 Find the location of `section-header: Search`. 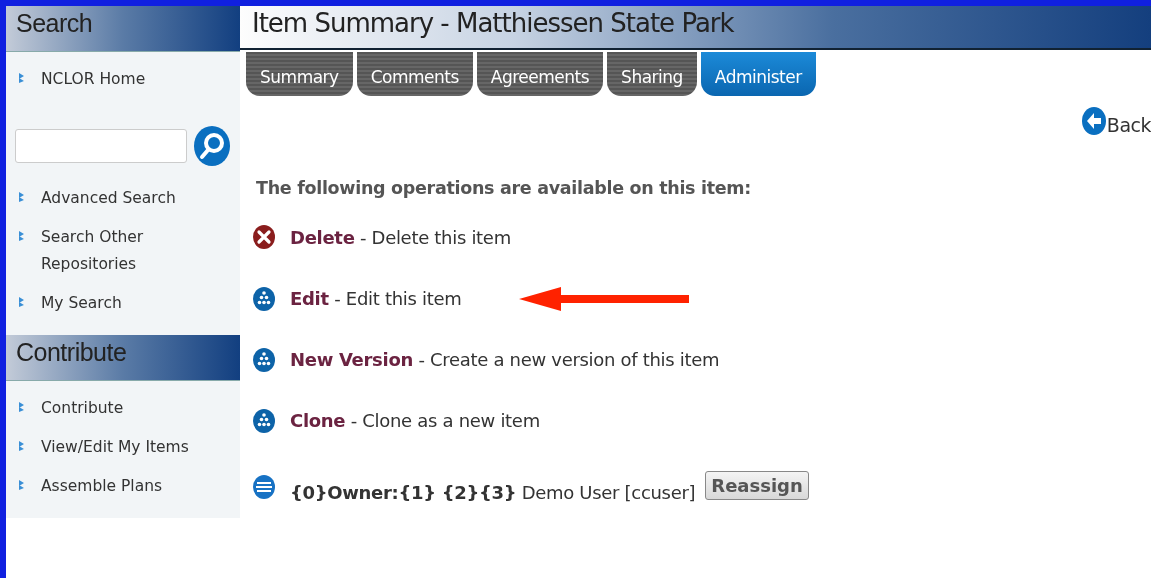

section-header: Search is located at coordinates (123, 29).